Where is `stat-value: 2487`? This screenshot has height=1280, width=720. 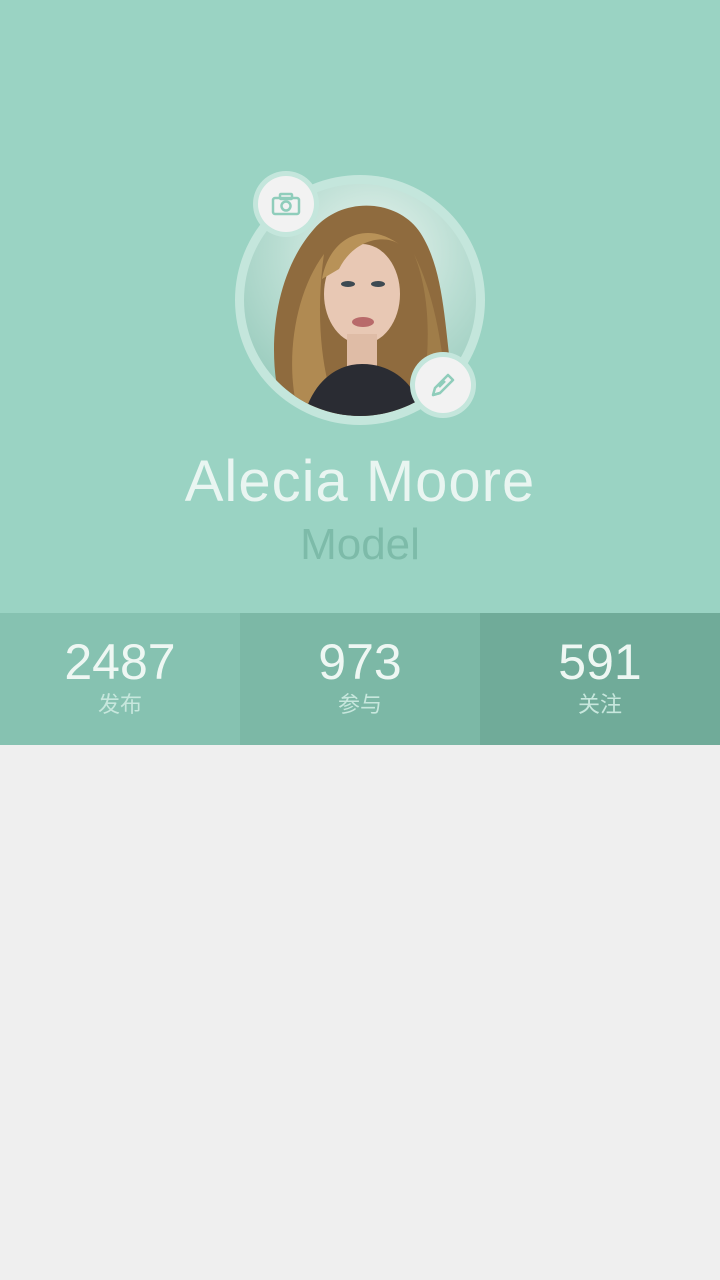
stat-value: 2487 is located at coordinates (120, 662).